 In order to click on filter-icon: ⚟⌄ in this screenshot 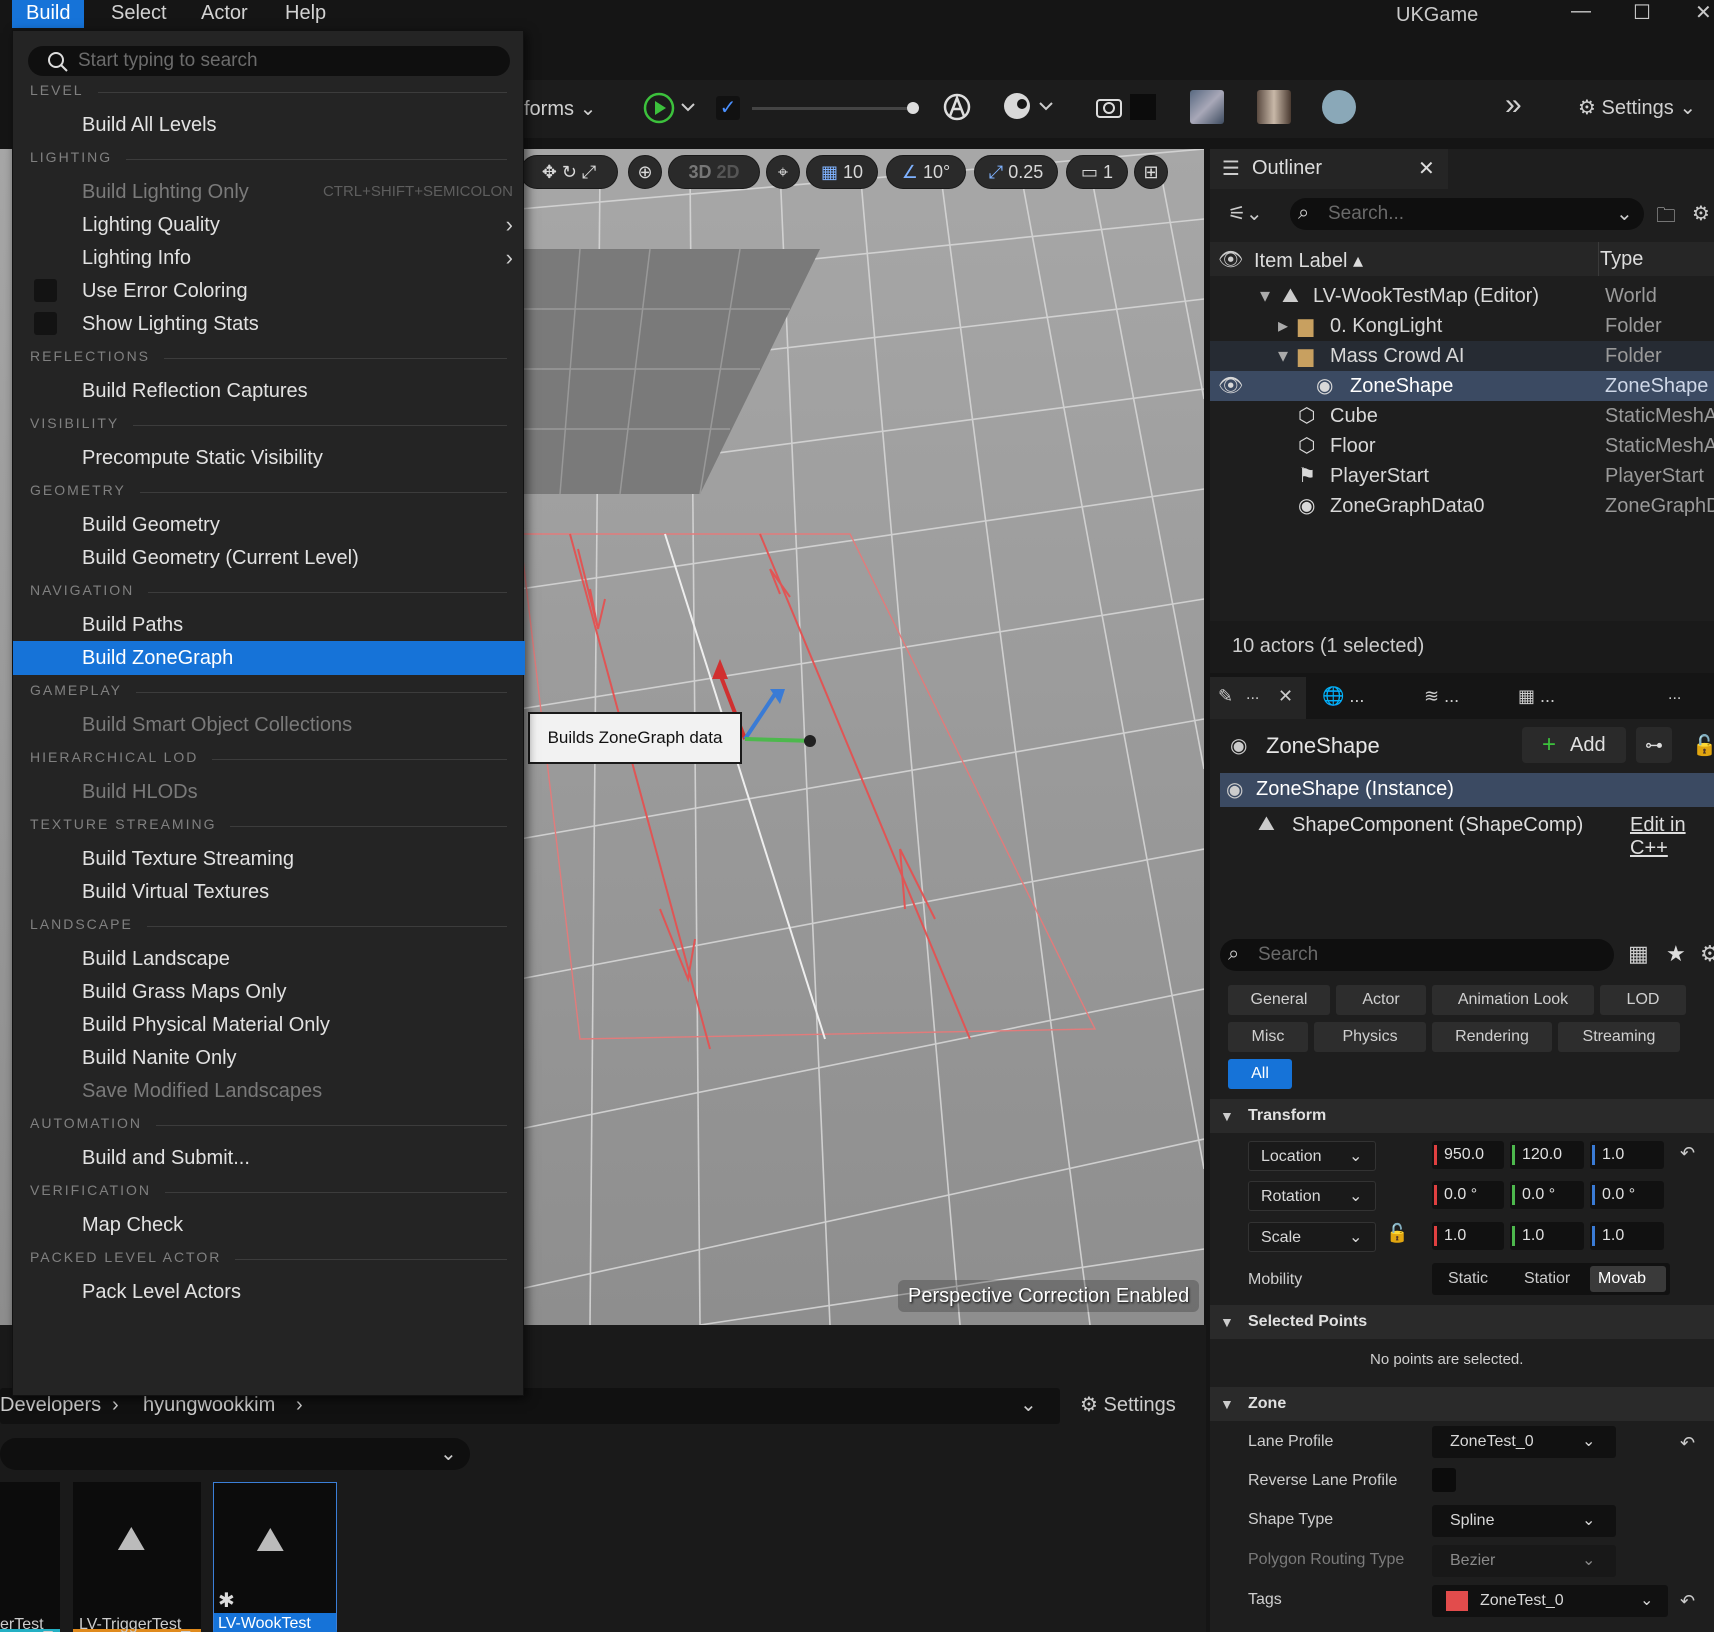, I will do `click(1245, 213)`.